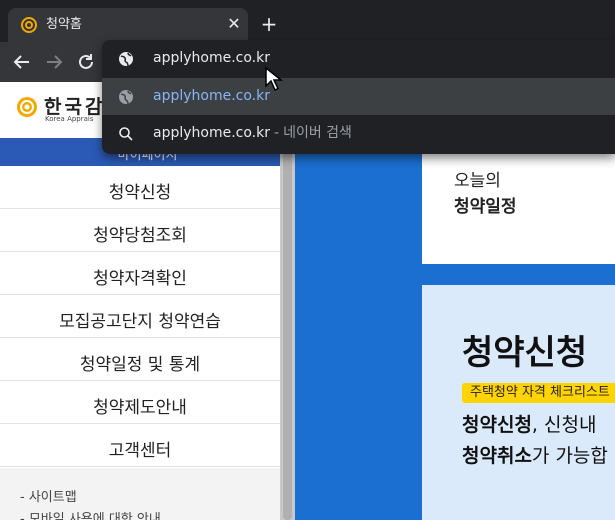  What do you see at coordinates (518, 202) in the screenshot?
I see `schedule-card: 오늘의 청약일정` at bounding box center [518, 202].